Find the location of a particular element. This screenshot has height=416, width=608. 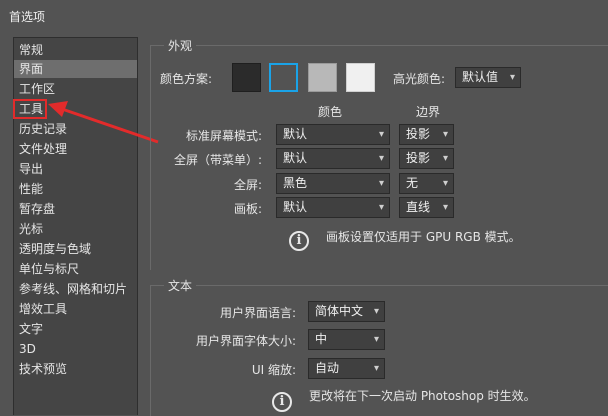

fullscreen-border-select: 无 ▾ is located at coordinates (426, 183).